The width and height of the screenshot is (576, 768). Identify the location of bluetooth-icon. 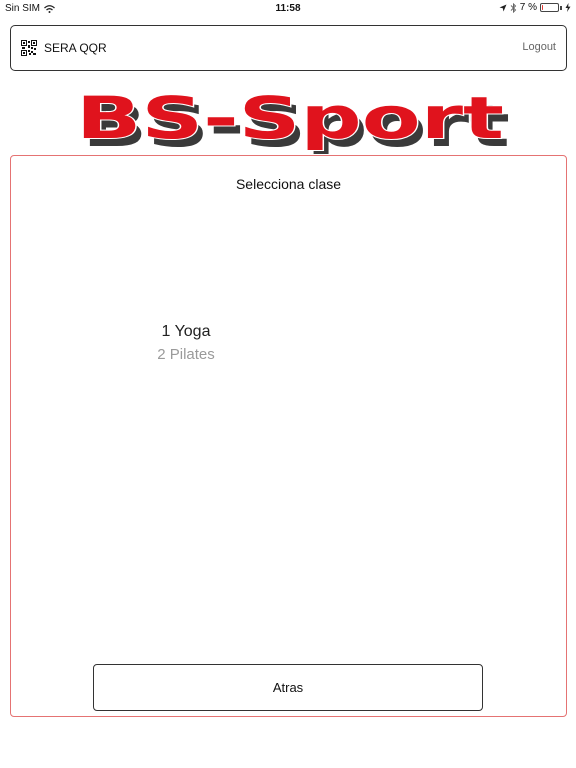
(513, 7).